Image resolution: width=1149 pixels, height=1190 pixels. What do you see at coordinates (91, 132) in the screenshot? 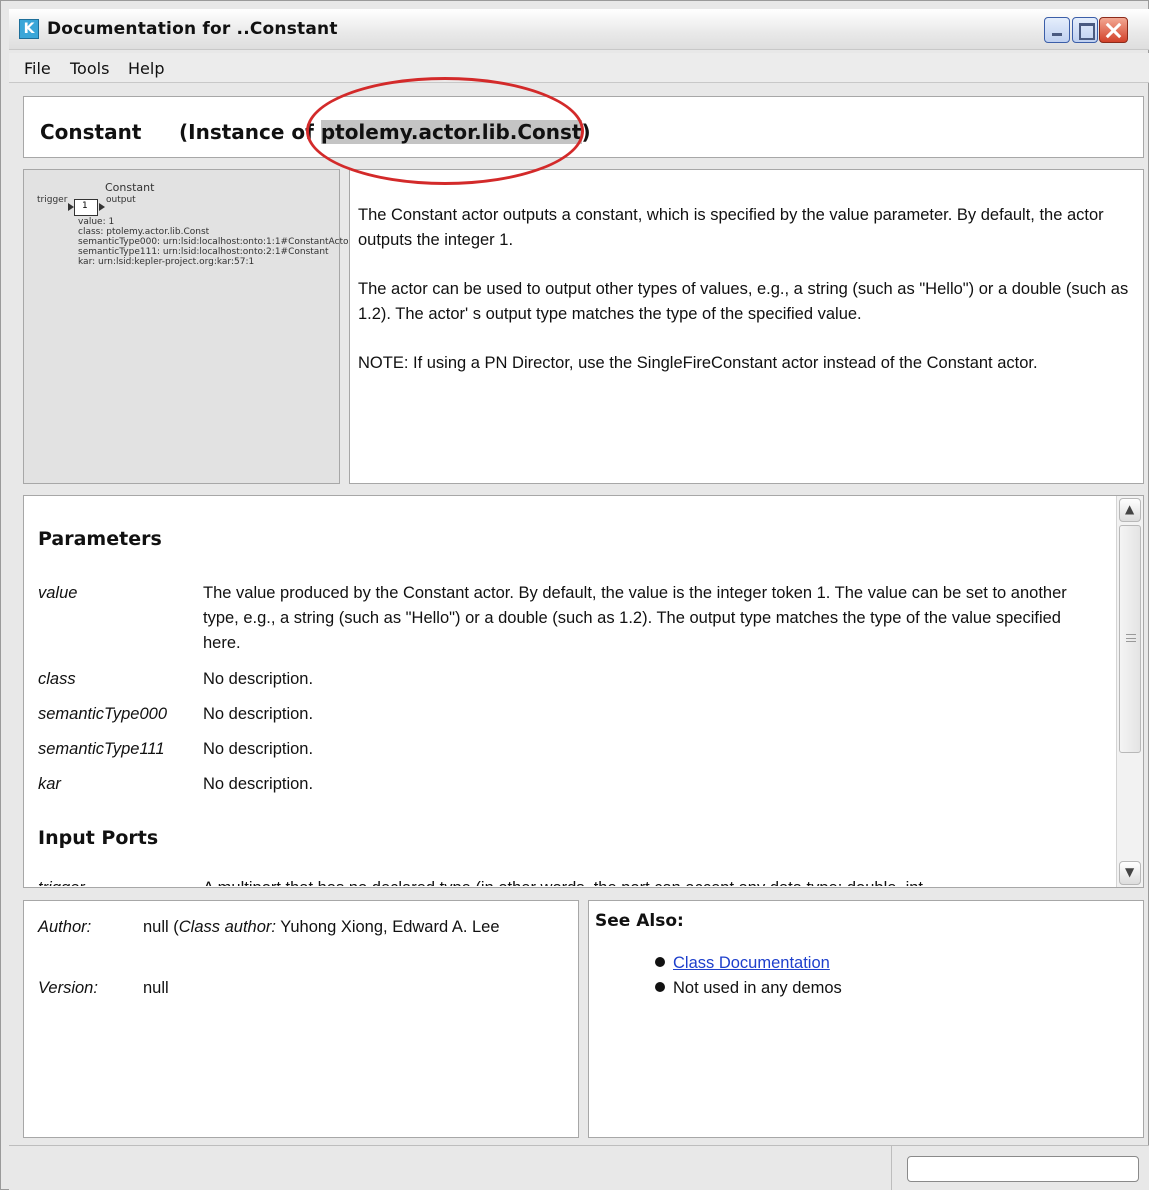
I see `actor-name: Constant` at bounding box center [91, 132].